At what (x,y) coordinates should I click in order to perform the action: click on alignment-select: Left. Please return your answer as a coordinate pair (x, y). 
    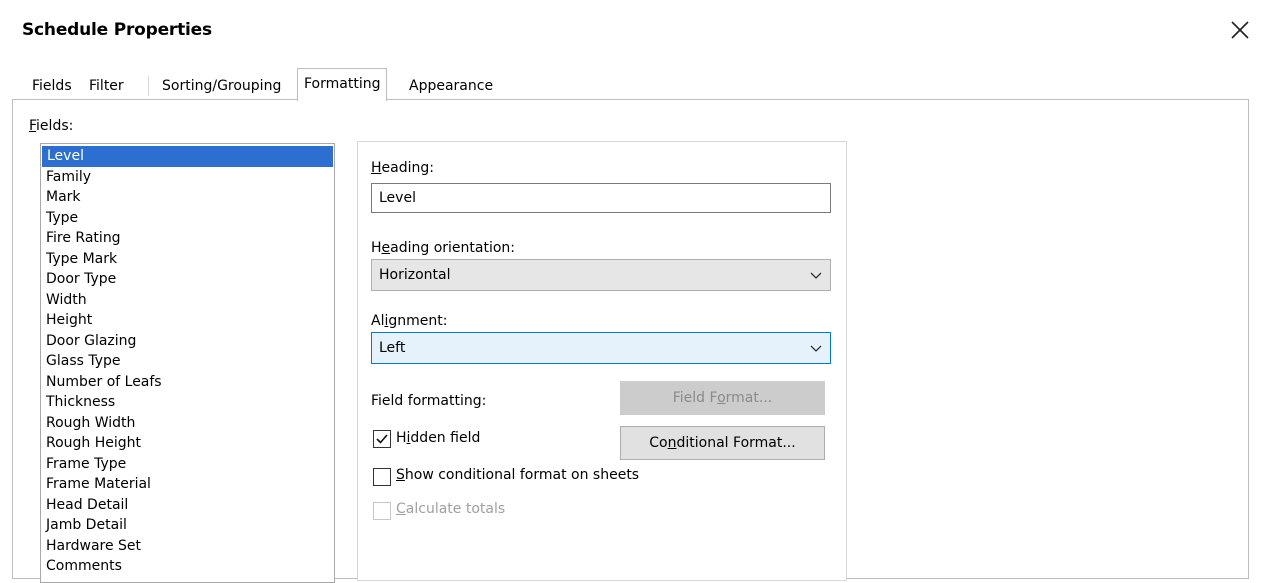
    Looking at the image, I should click on (601, 348).